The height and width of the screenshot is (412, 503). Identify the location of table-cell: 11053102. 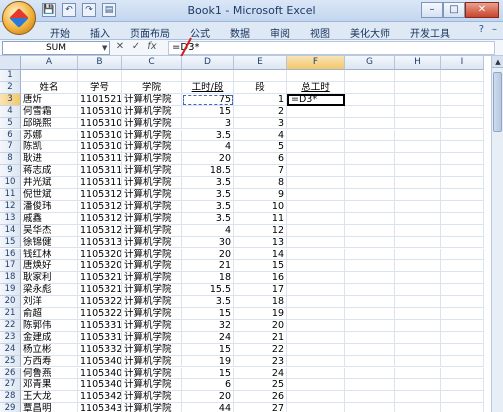
(100, 111).